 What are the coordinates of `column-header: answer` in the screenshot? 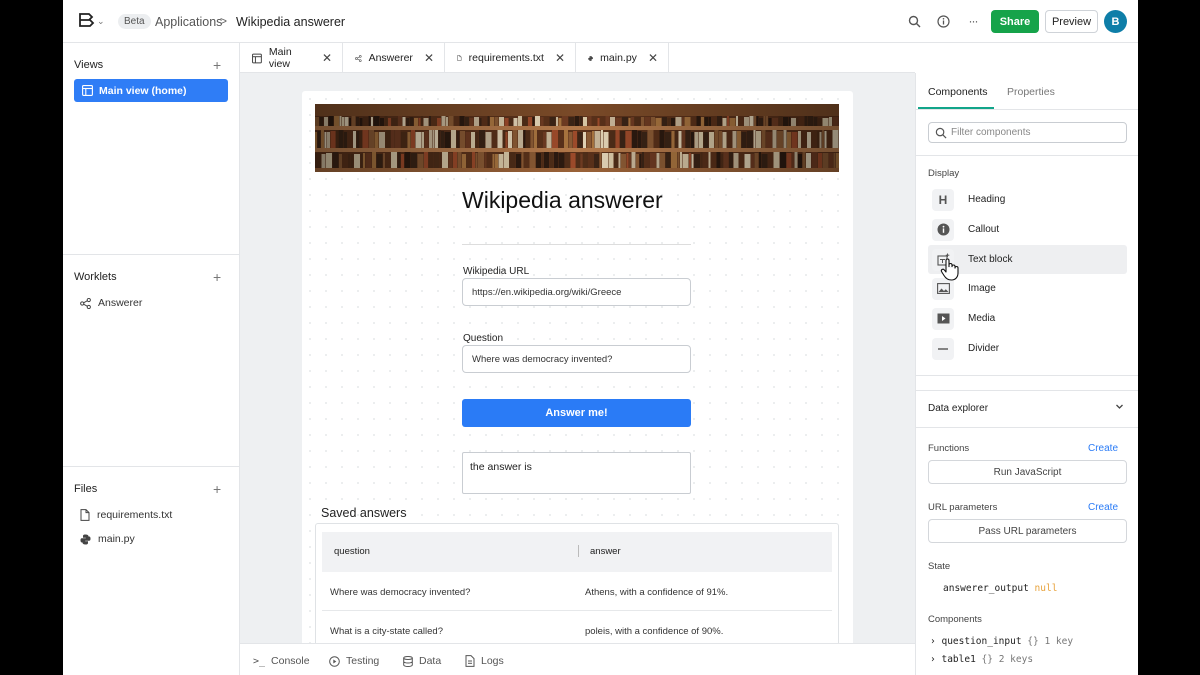 It's located at (605, 551).